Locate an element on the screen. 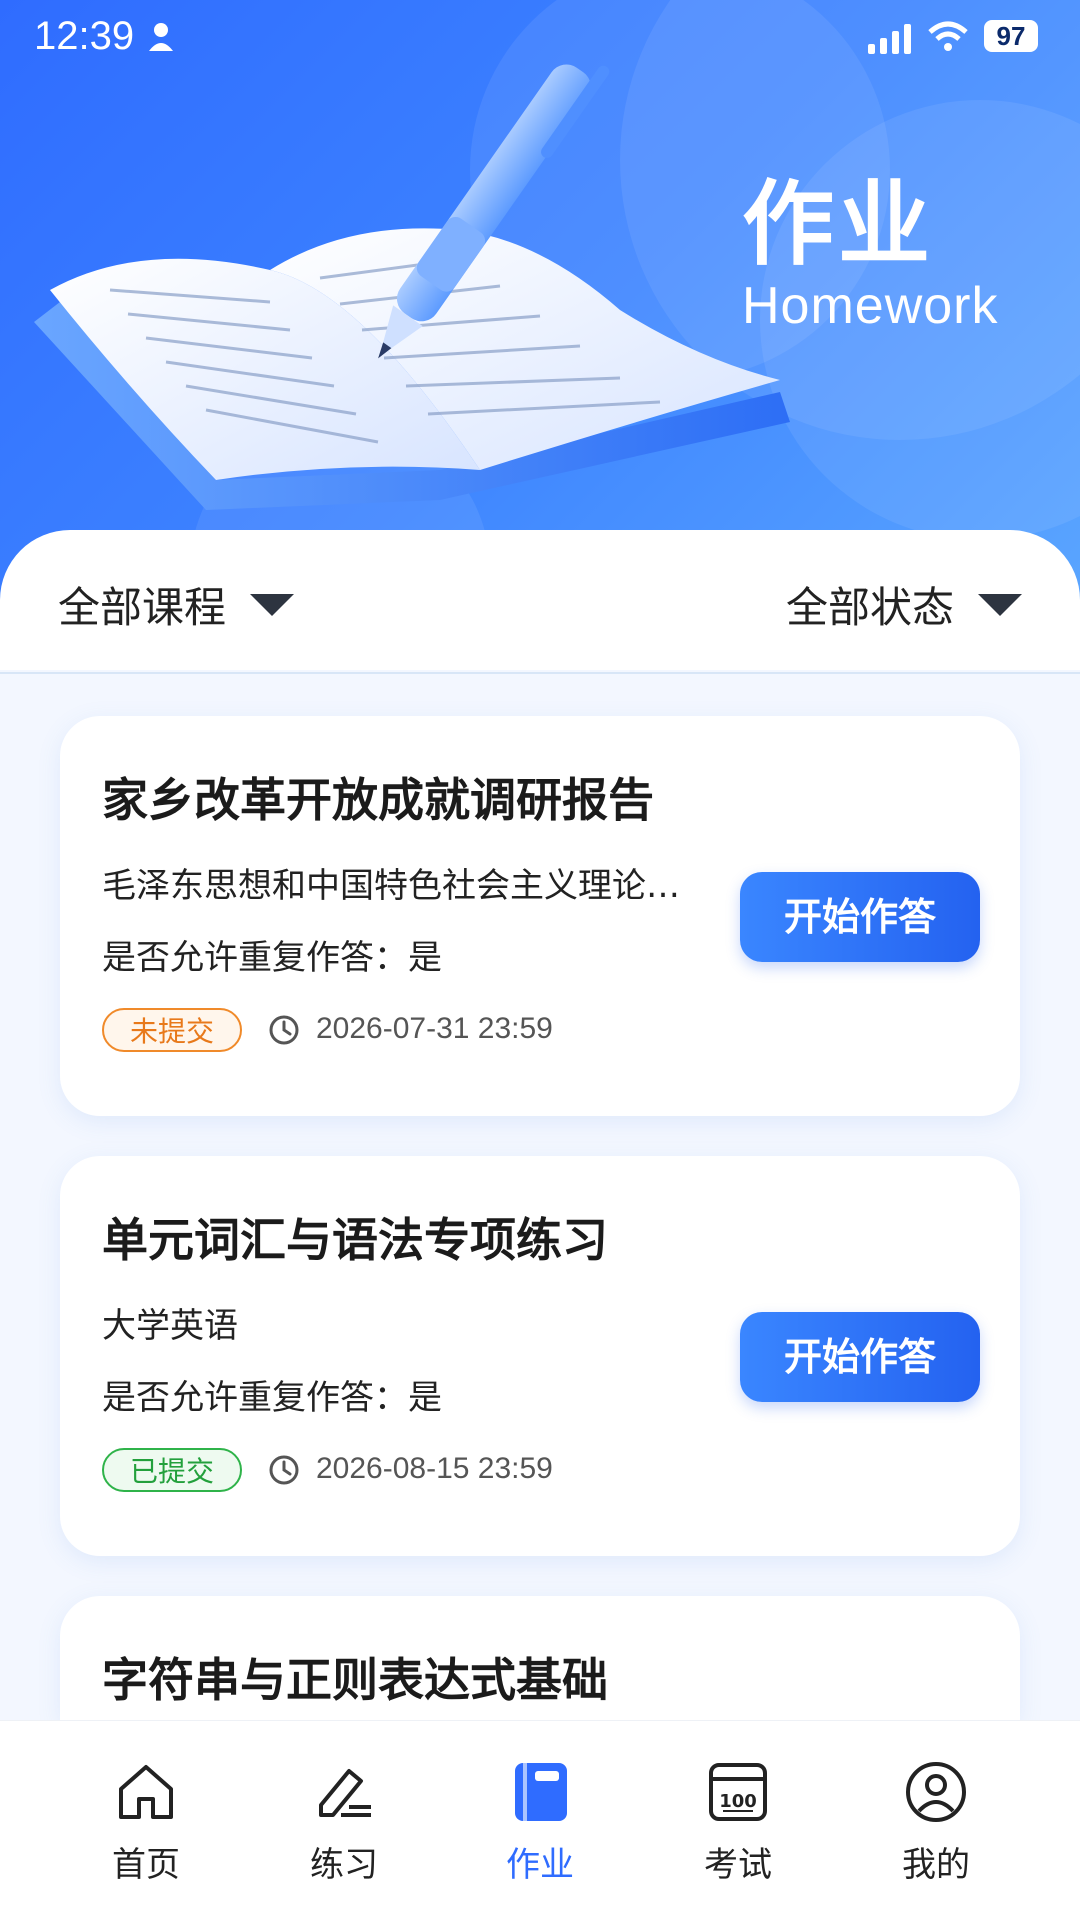  tab-practice: 练习 is located at coordinates (344, 1822).